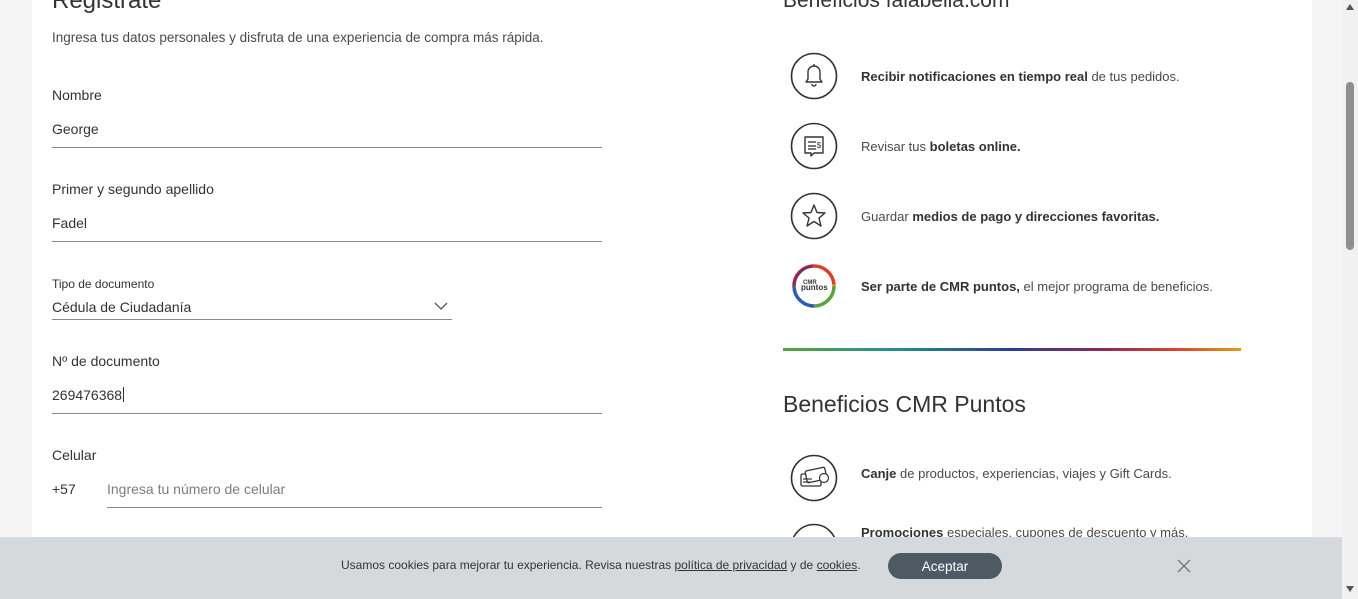 The width and height of the screenshot is (1358, 599). What do you see at coordinates (77, 95) in the screenshot?
I see `nombre-label: Nombre` at bounding box center [77, 95].